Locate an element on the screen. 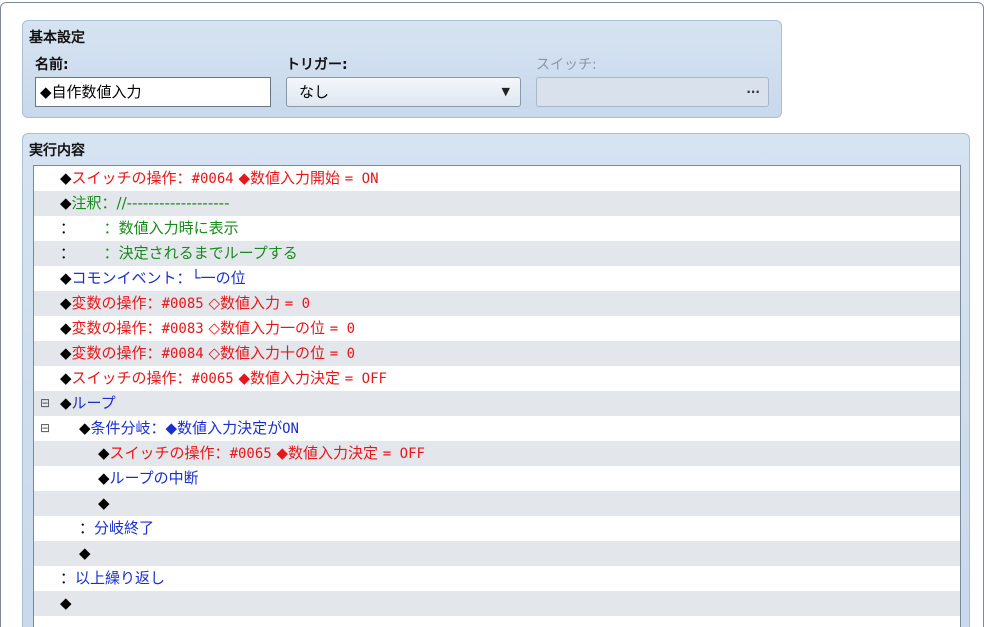 The width and height of the screenshot is (984, 627). command-text: ：以上繰り返し is located at coordinates (112, 578).